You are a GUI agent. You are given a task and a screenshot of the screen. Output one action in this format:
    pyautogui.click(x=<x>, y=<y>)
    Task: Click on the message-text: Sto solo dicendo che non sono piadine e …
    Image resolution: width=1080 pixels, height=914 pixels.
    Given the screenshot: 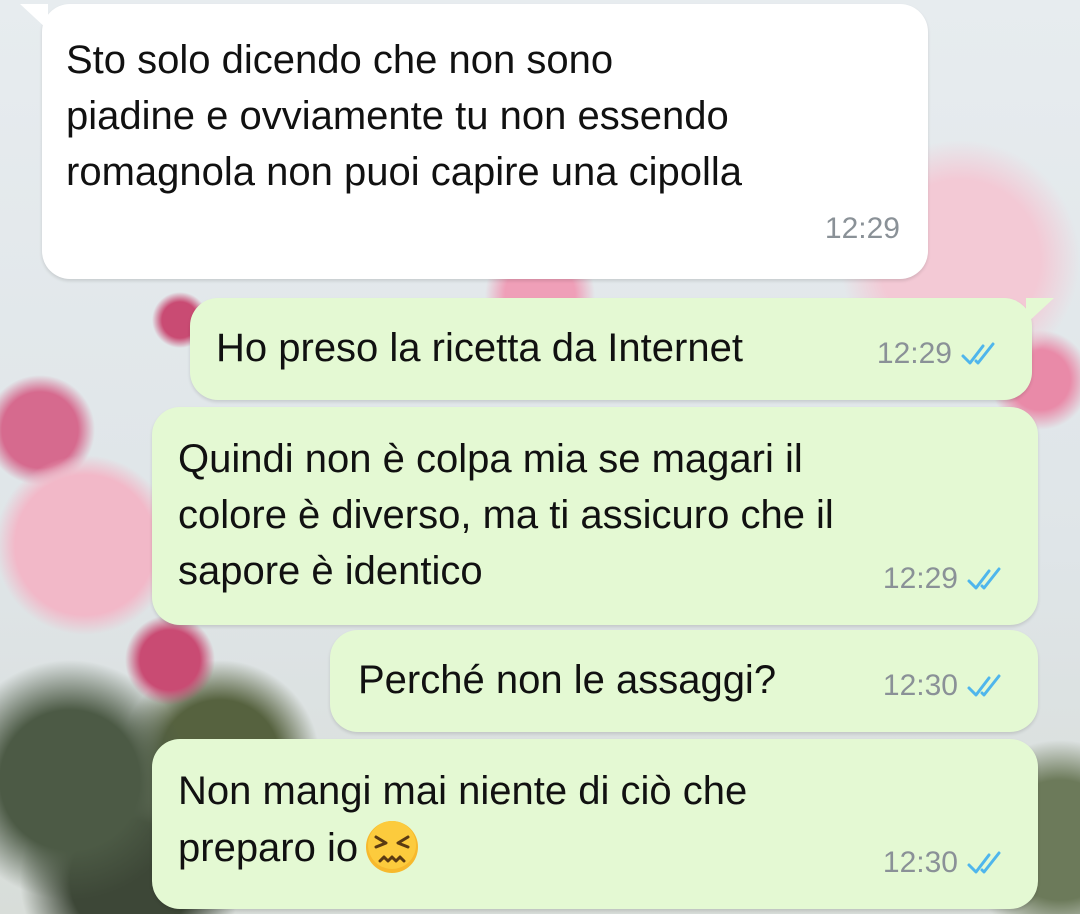 What is the action you would take?
    pyautogui.click(x=404, y=116)
    